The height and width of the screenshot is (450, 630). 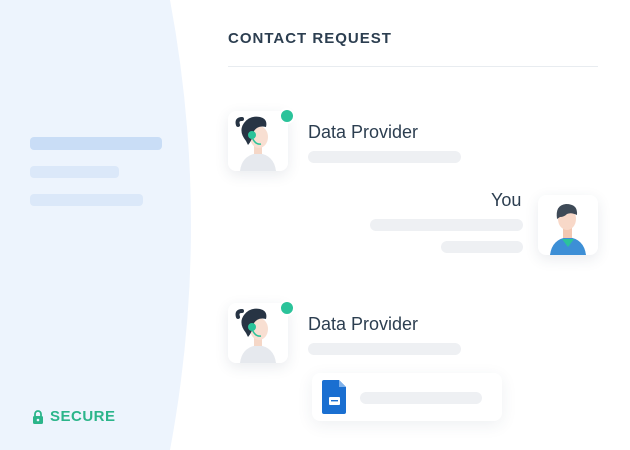 What do you see at coordinates (568, 229) in the screenshot?
I see `user-icon` at bounding box center [568, 229].